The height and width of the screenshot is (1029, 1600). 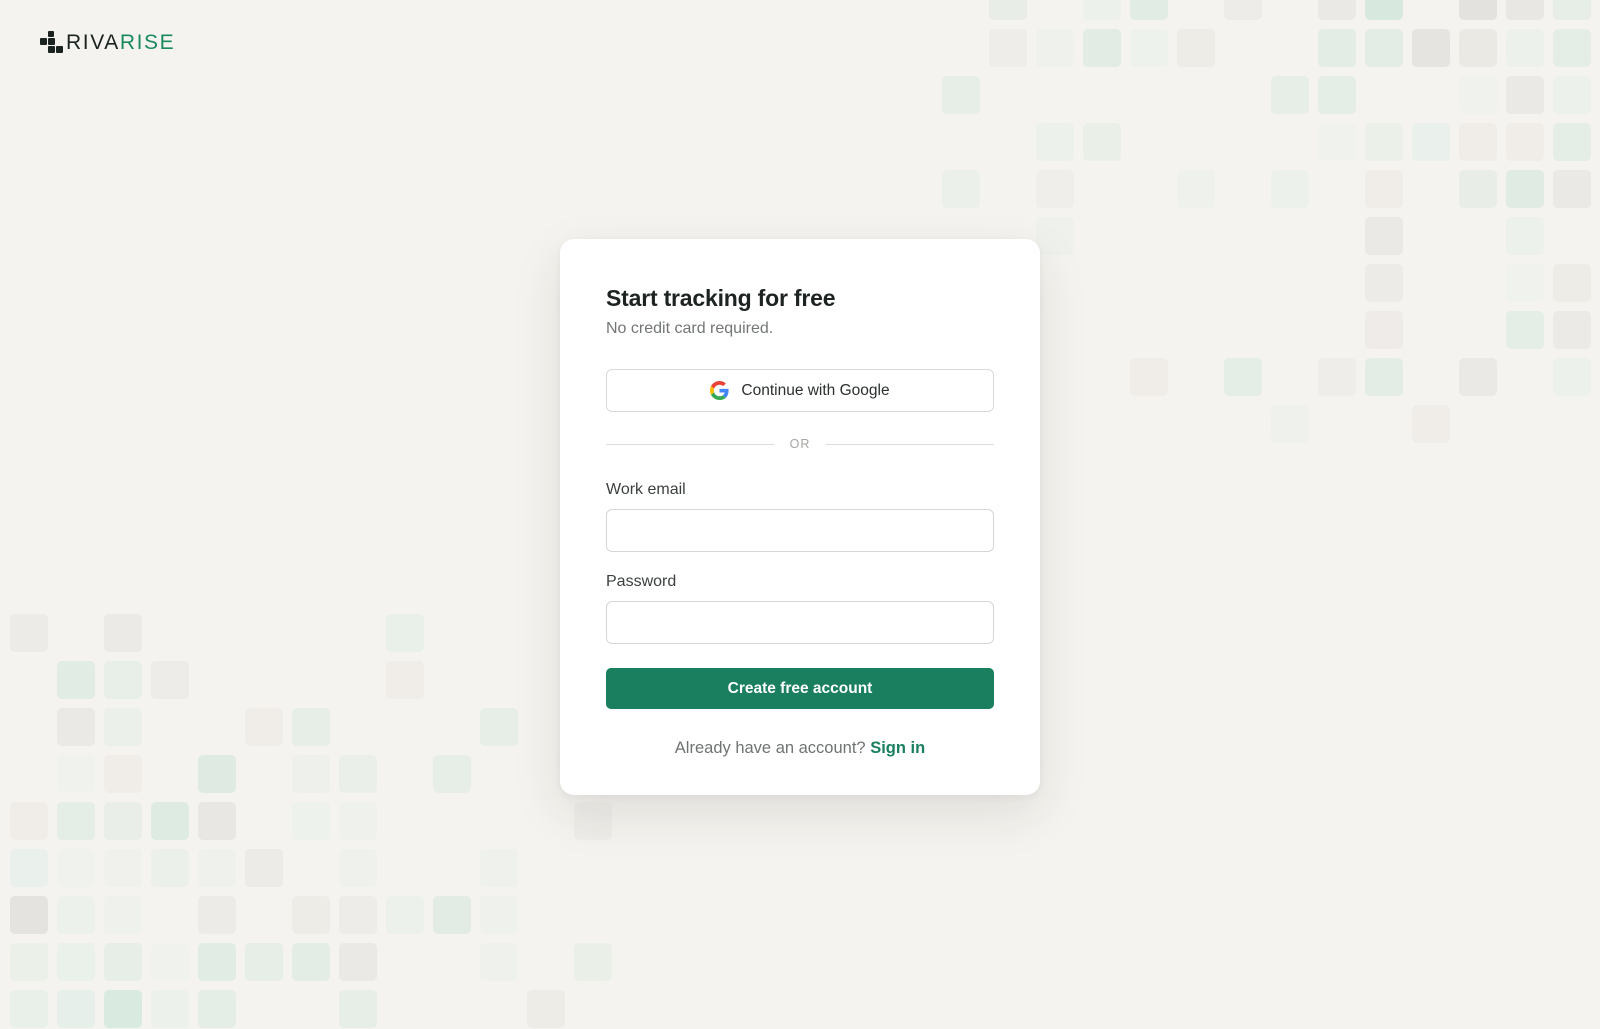 What do you see at coordinates (93, 42) in the screenshot?
I see `brand-name-dark: RIVA` at bounding box center [93, 42].